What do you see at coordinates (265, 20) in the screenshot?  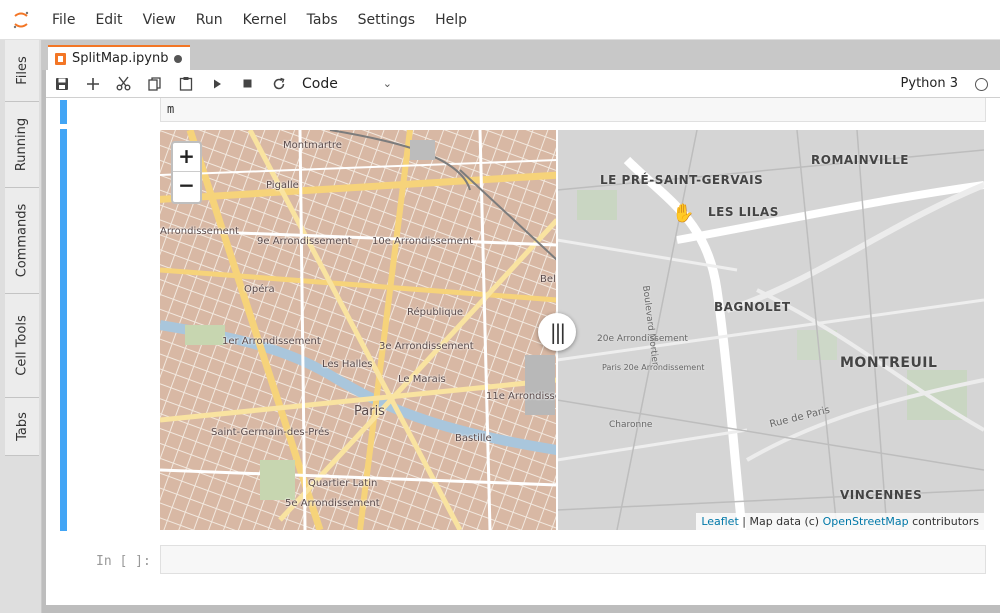 I see `menu-kernel: Kernel` at bounding box center [265, 20].